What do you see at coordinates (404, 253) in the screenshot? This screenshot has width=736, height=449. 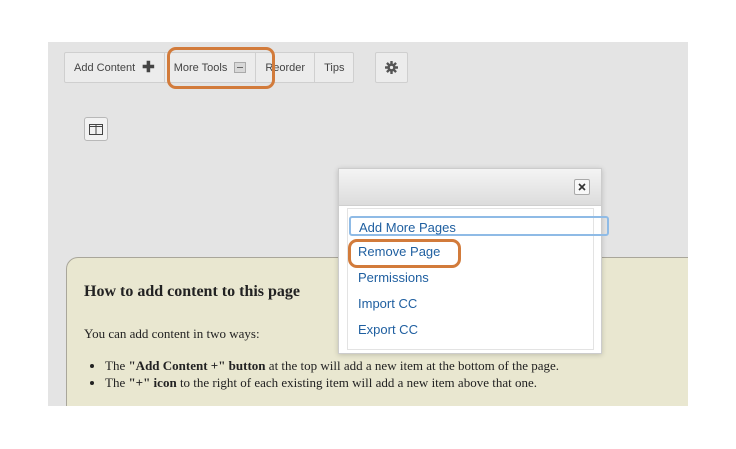 I see `remove-page-highlight` at bounding box center [404, 253].